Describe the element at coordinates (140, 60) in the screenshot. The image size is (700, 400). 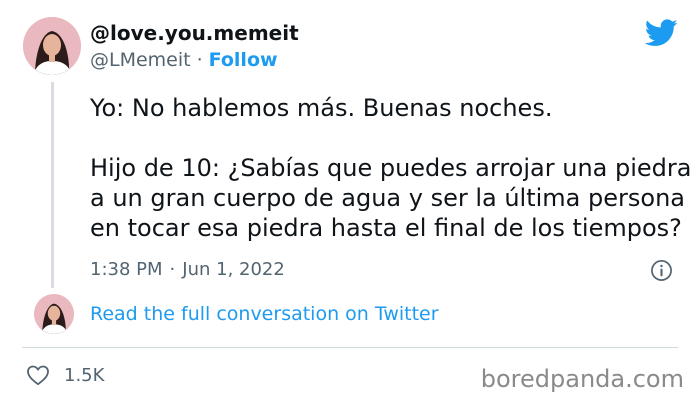
I see `author-handle: @LMemeit` at that location.